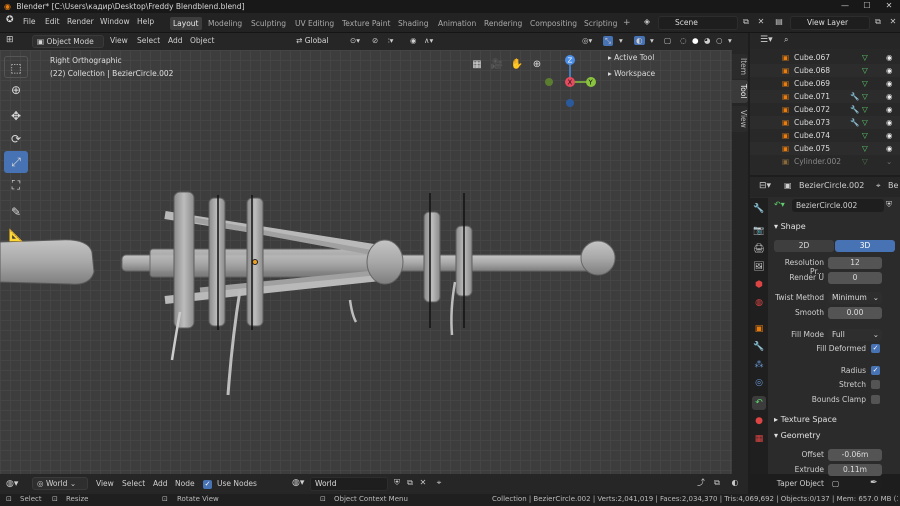 The height and width of the screenshot is (506, 900). I want to click on shape-section-header: ▾ Shape, so click(790, 226).